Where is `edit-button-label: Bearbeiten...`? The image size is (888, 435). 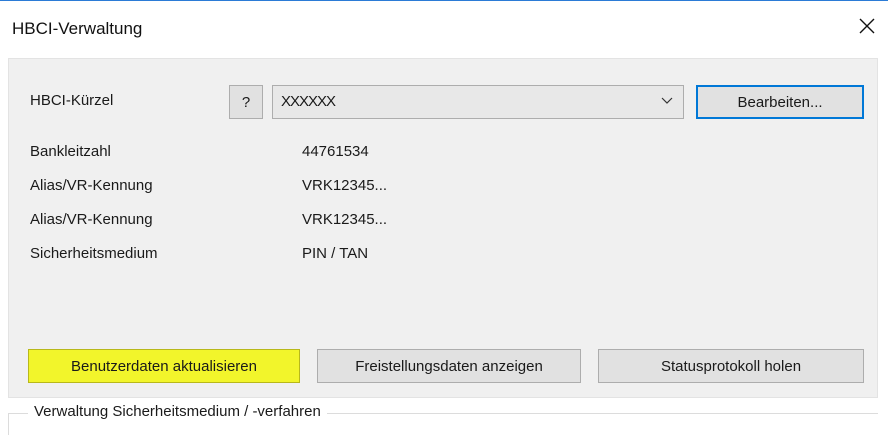 edit-button-label: Bearbeiten... is located at coordinates (780, 102).